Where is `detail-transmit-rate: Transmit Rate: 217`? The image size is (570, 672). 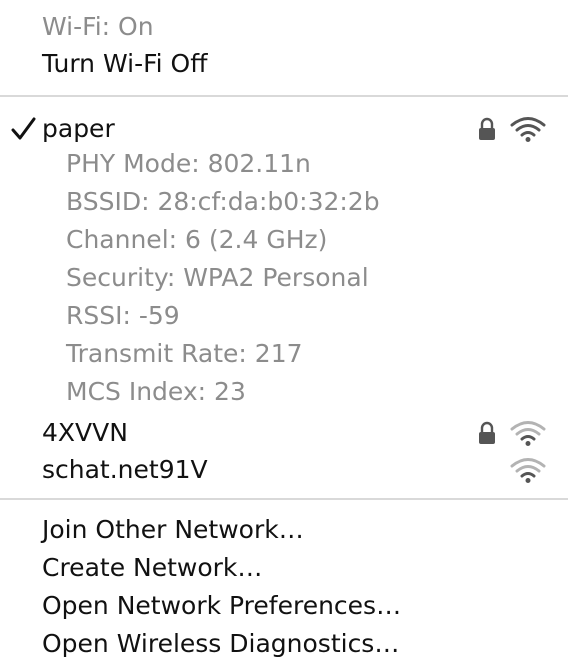 detail-transmit-rate: Transmit Rate: 217 is located at coordinates (285, 354).